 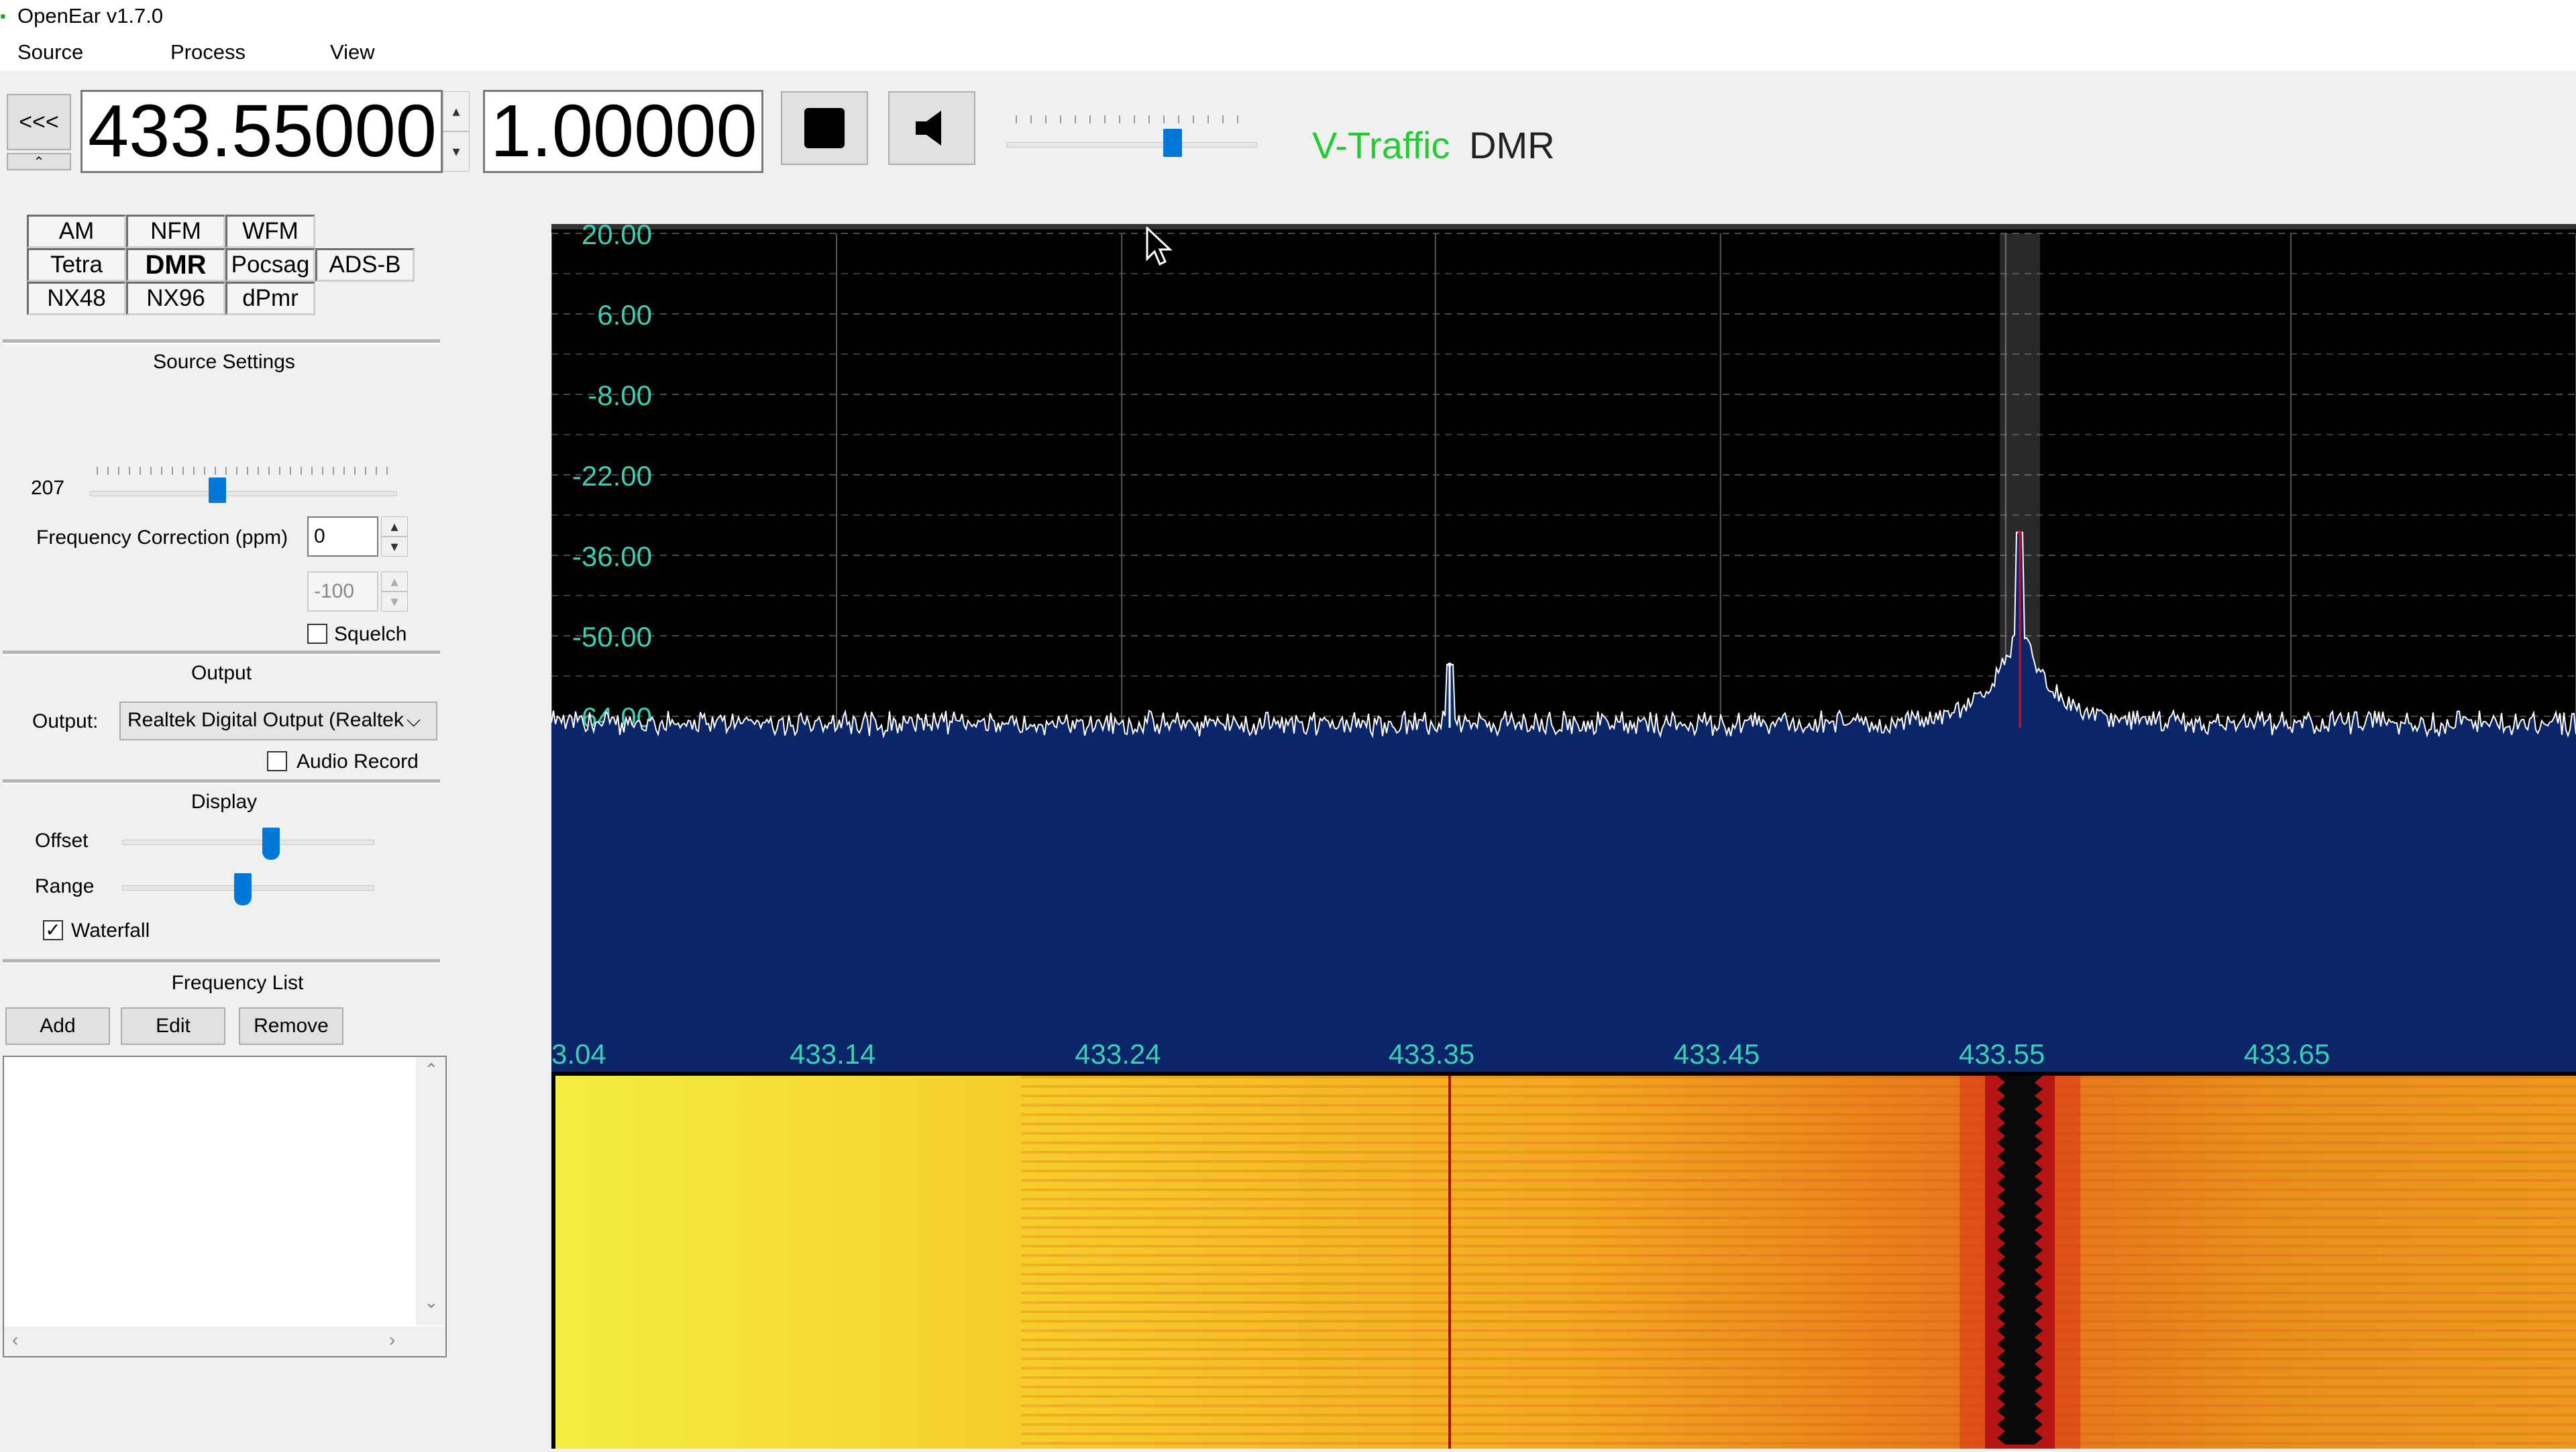 What do you see at coordinates (317, 634) in the screenshot?
I see `squelch-checkbox` at bounding box center [317, 634].